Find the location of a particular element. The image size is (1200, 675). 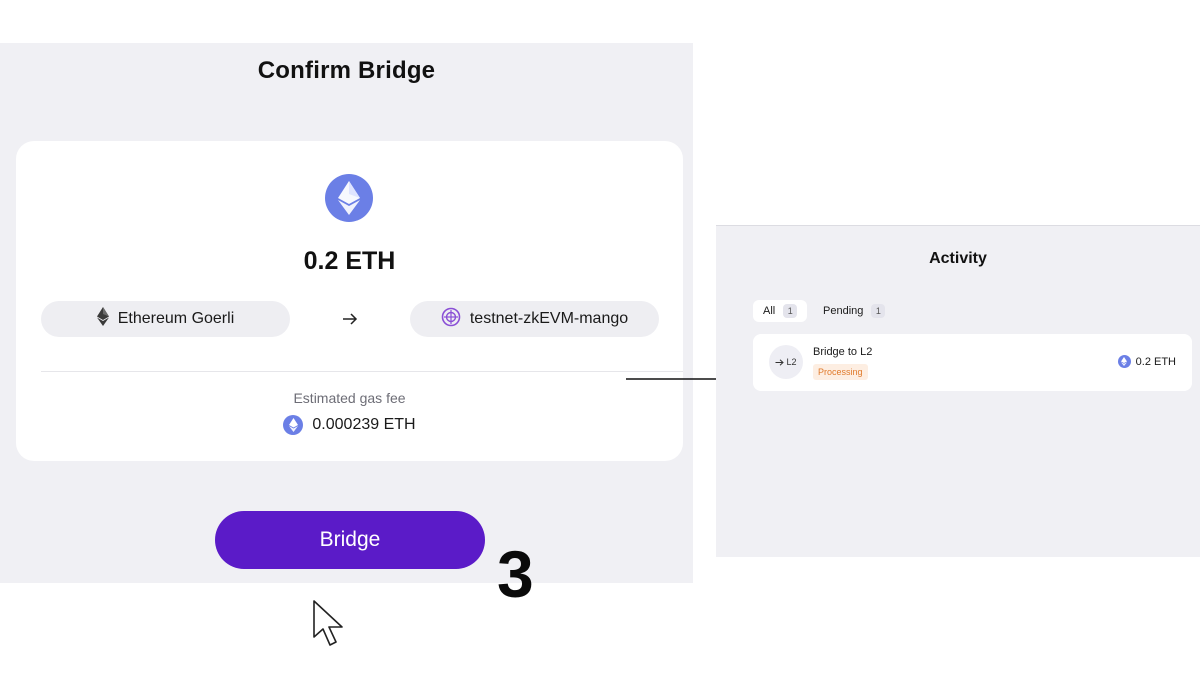

amount-value: 0.2 ETH is located at coordinates (1155, 361).